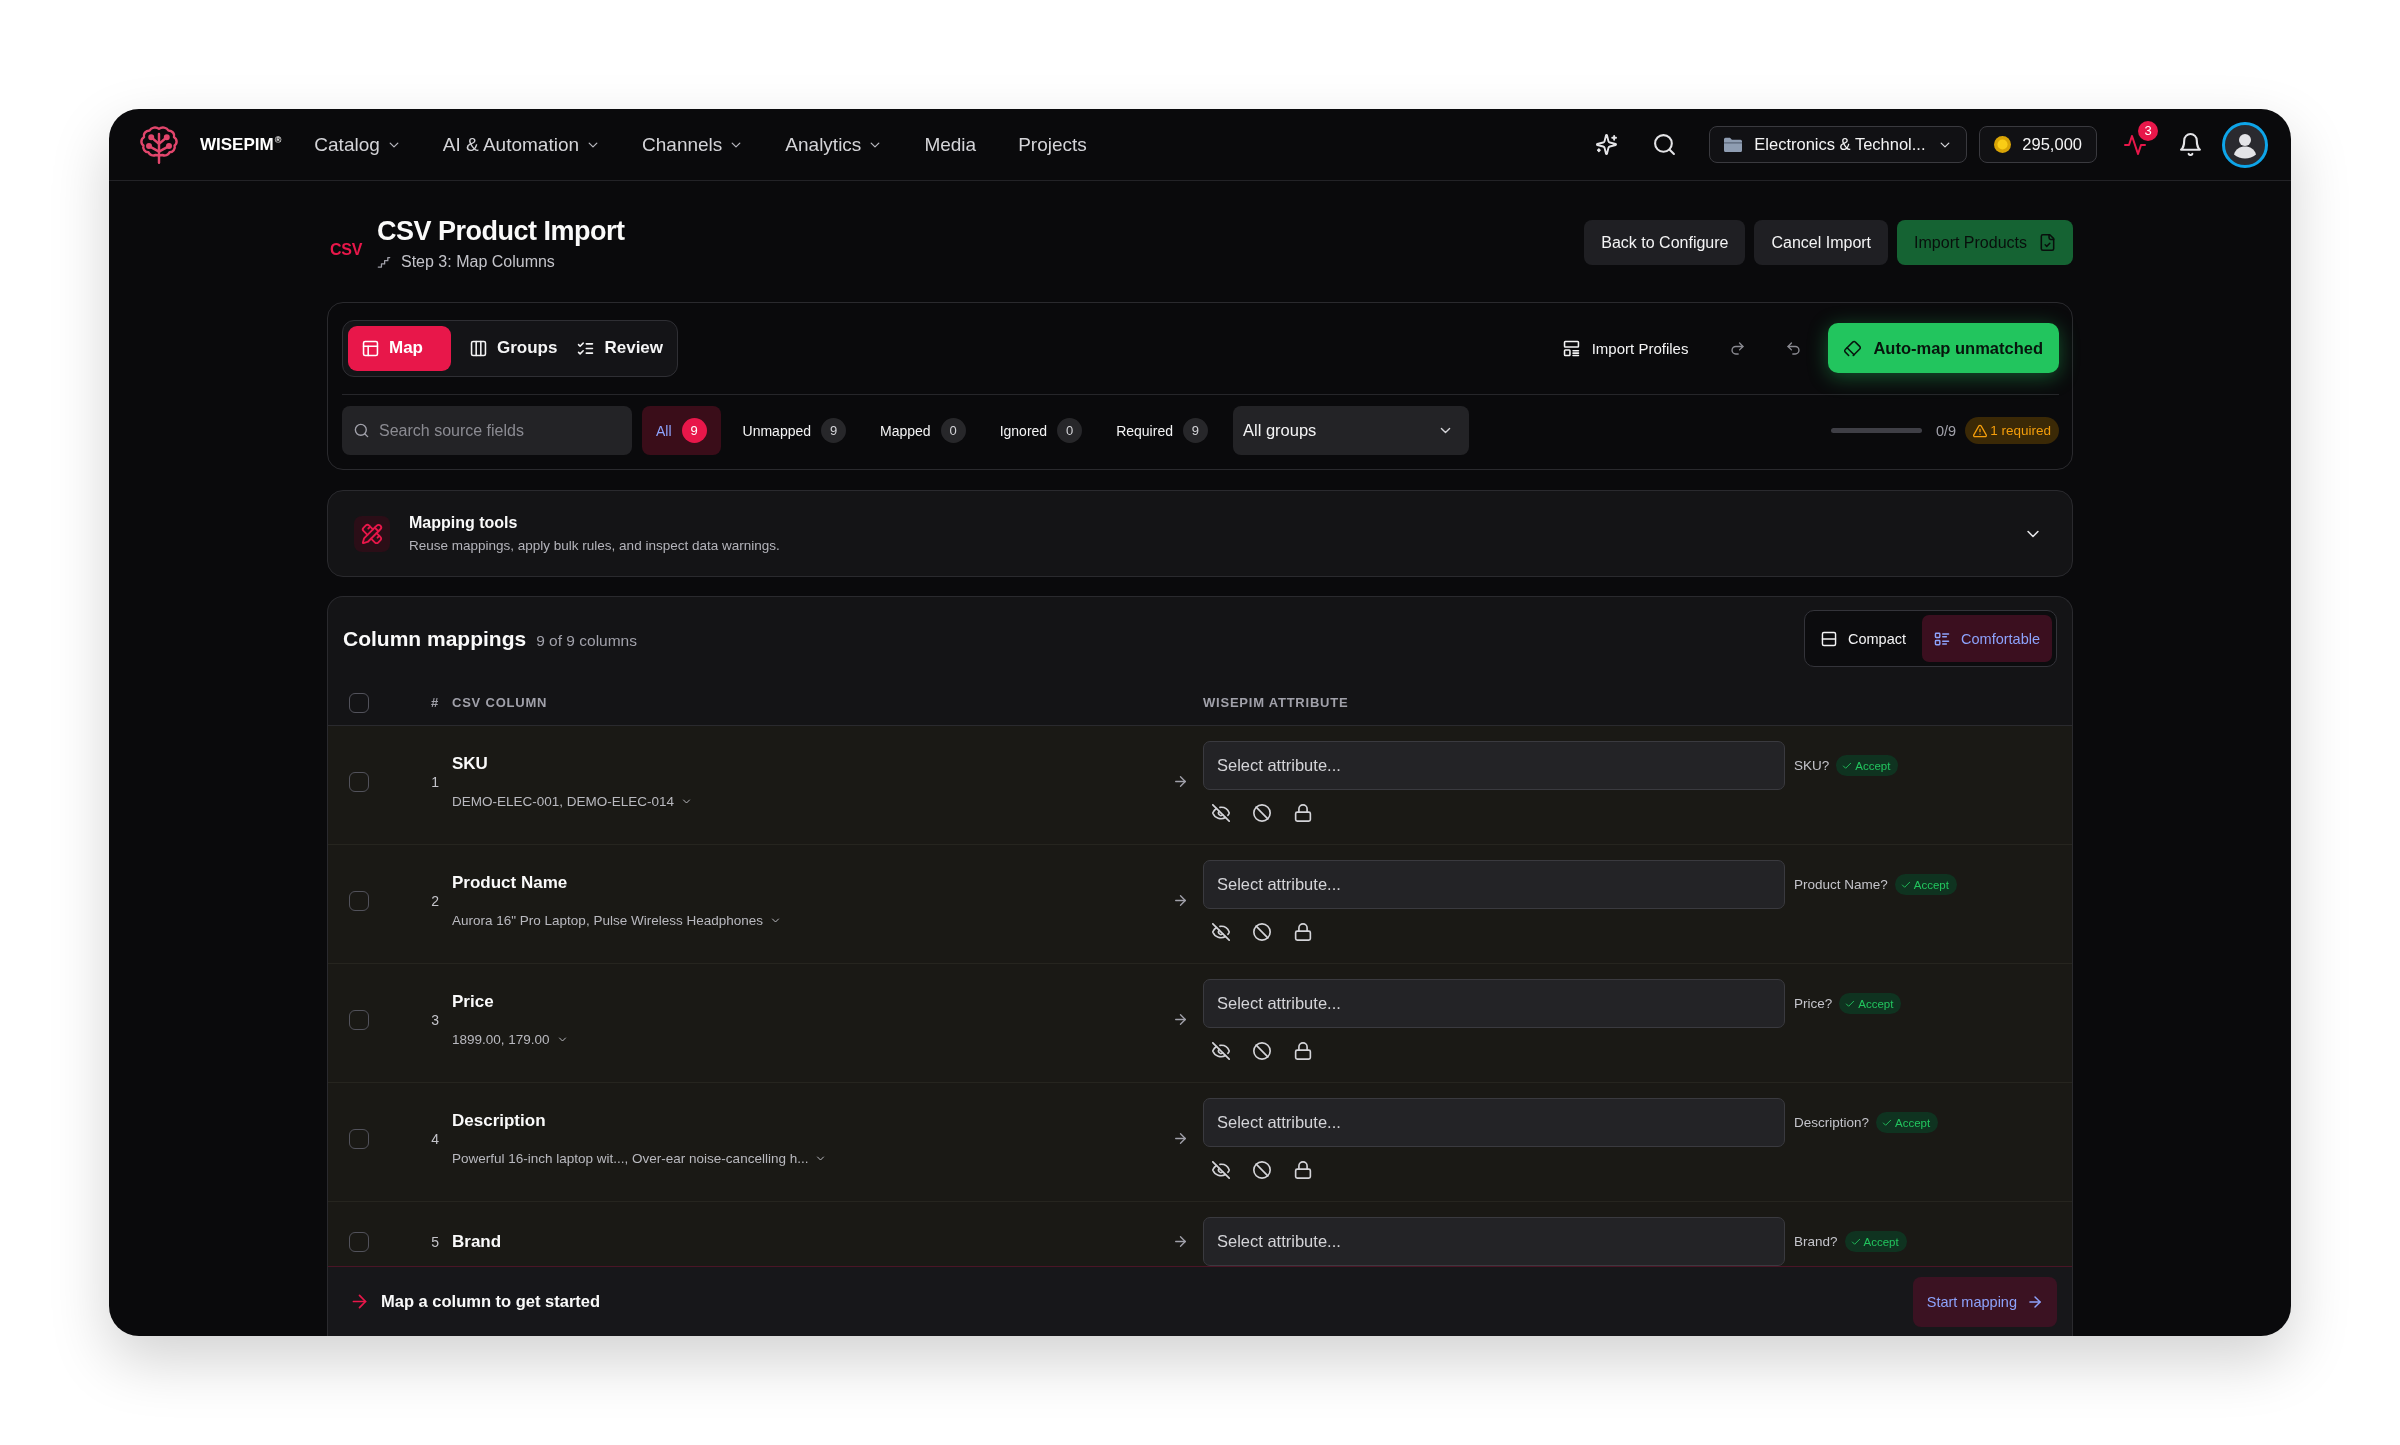 Image resolution: width=2400 pixels, height=1445 pixels. I want to click on filter-chip: Required 9, so click(1162, 430).